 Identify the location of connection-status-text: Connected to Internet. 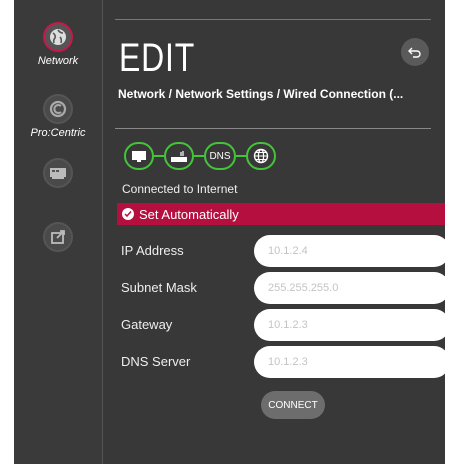
(180, 189).